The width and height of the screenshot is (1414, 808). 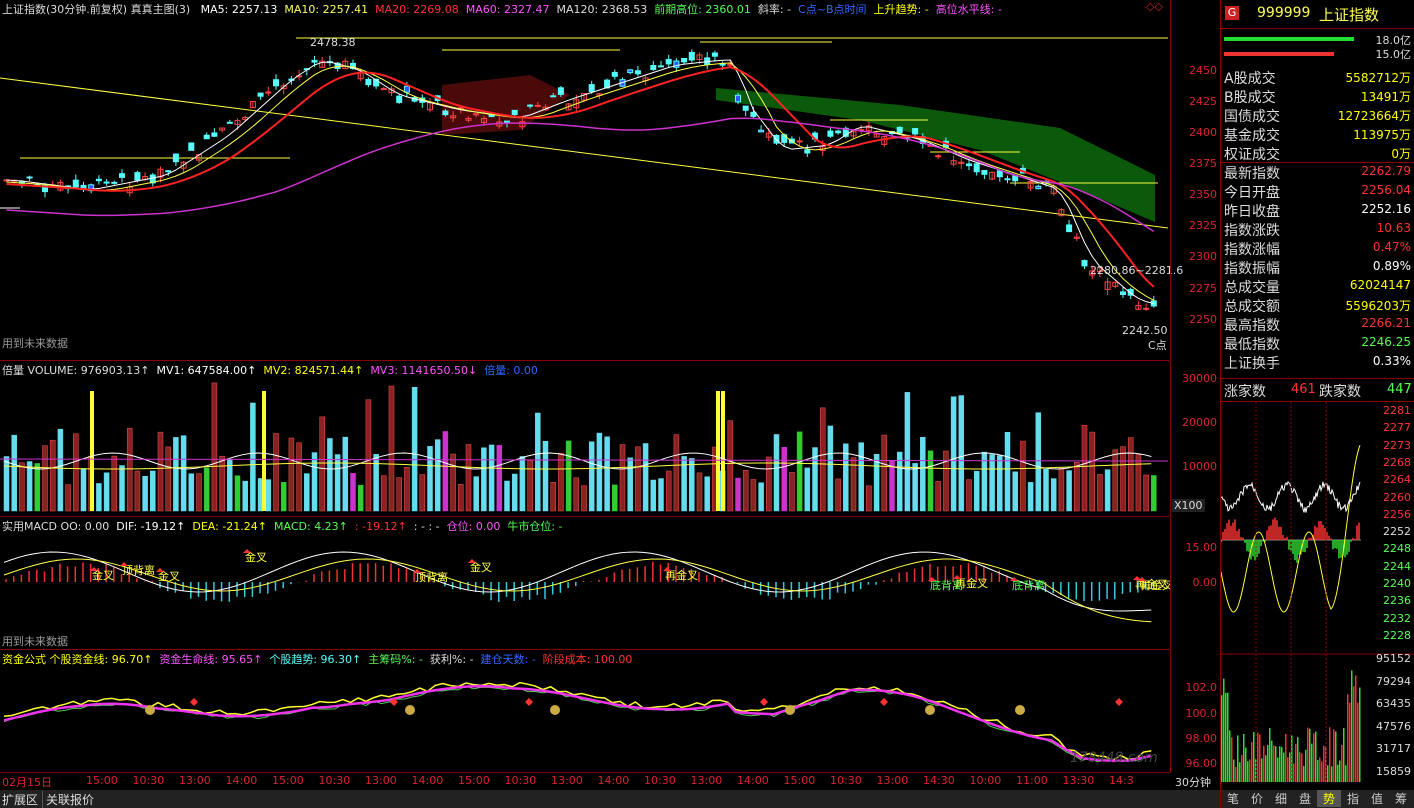 I want to click on indicator-value: MA5: 2257.13, so click(x=239, y=9).